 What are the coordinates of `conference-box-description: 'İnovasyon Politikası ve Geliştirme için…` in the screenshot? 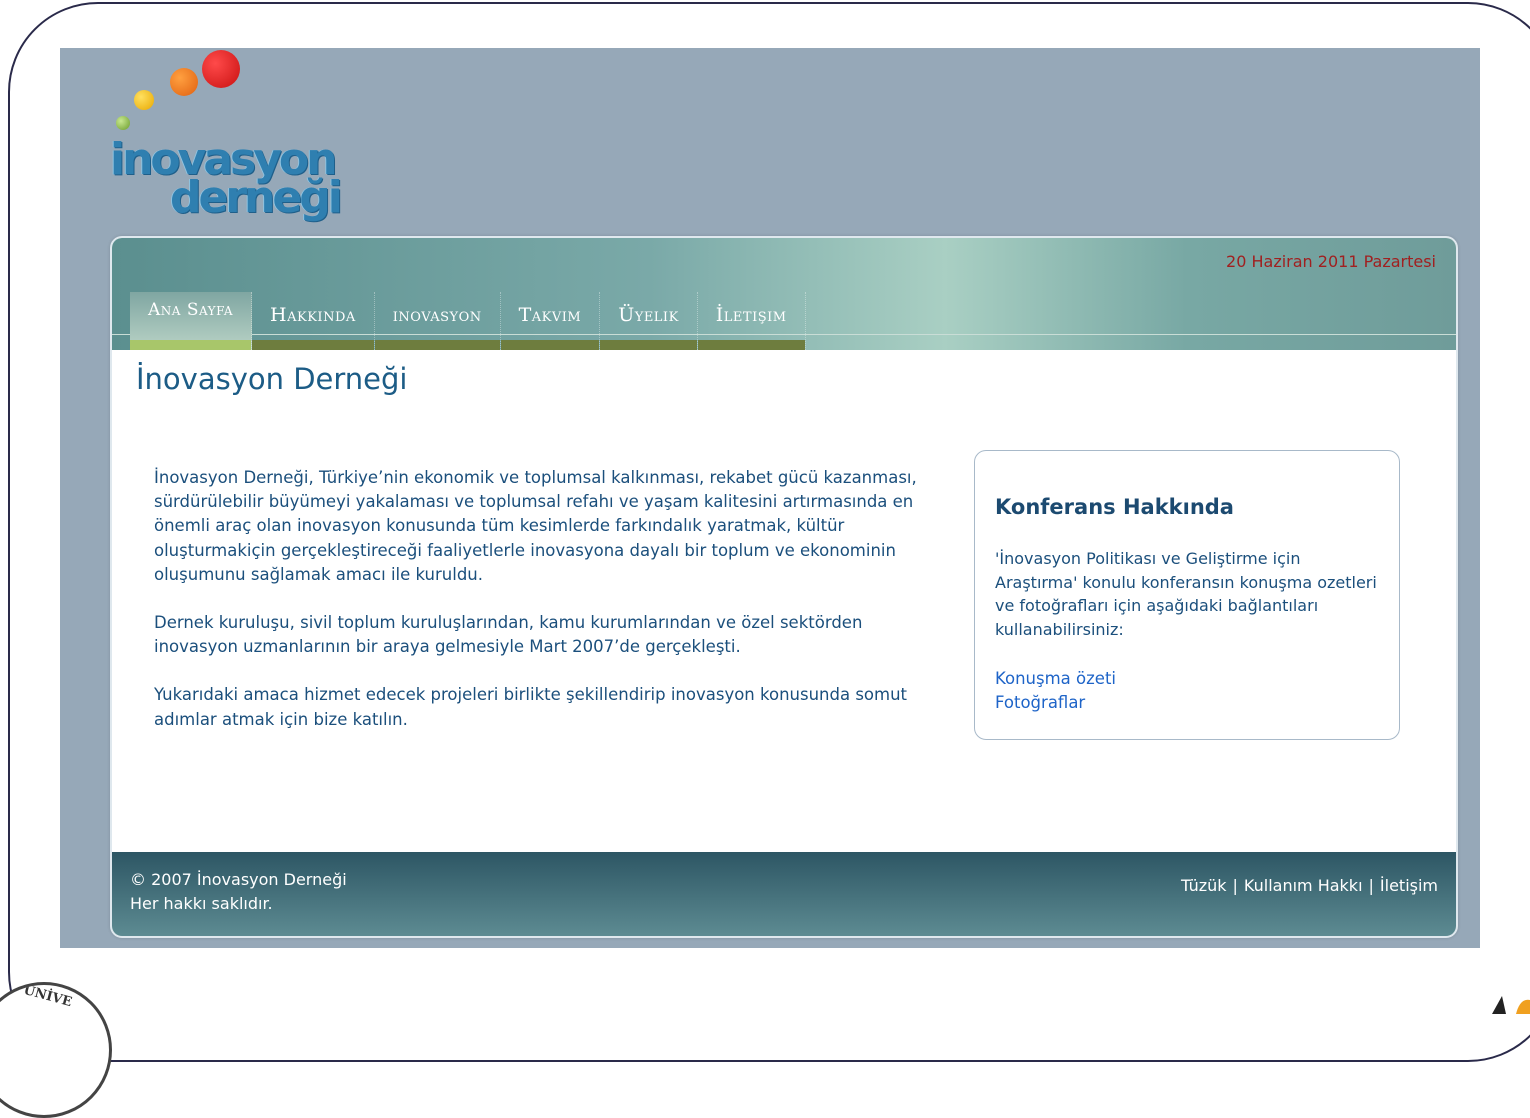 It's located at (1186, 594).